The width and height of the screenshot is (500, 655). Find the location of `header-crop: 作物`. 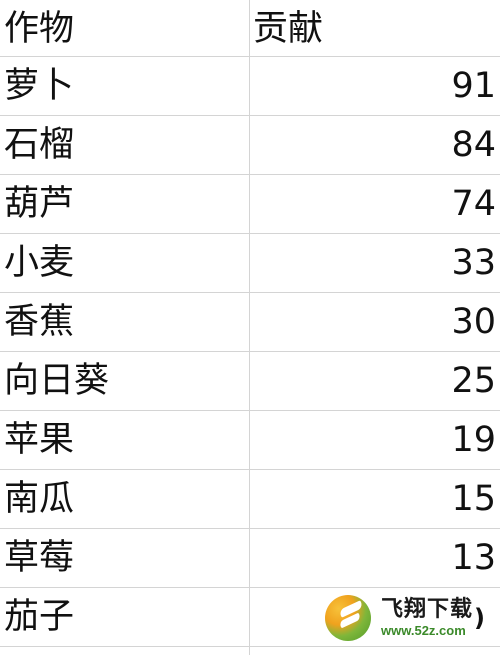

header-crop: 作物 is located at coordinates (125, 28).